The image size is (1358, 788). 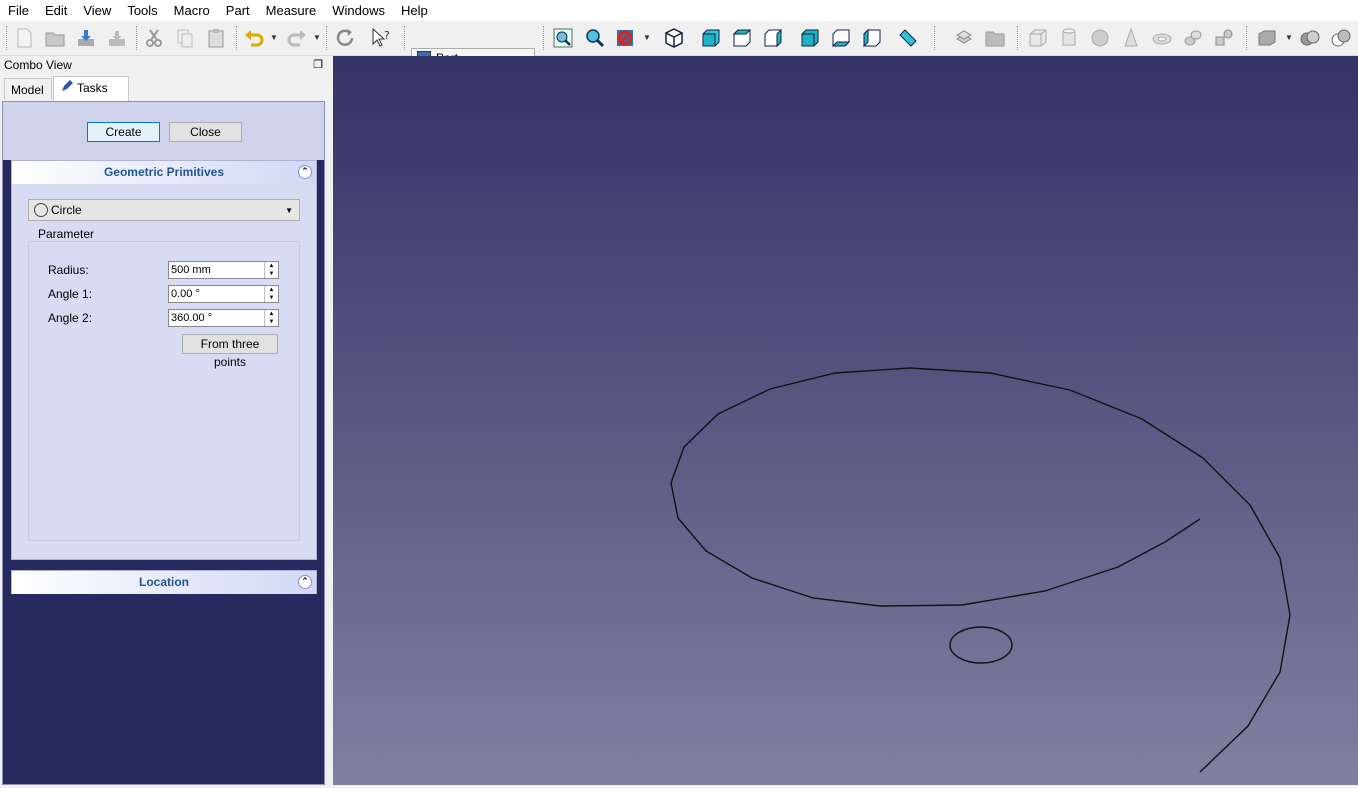 I want to click on tube-icon, so click(x=1193, y=38).